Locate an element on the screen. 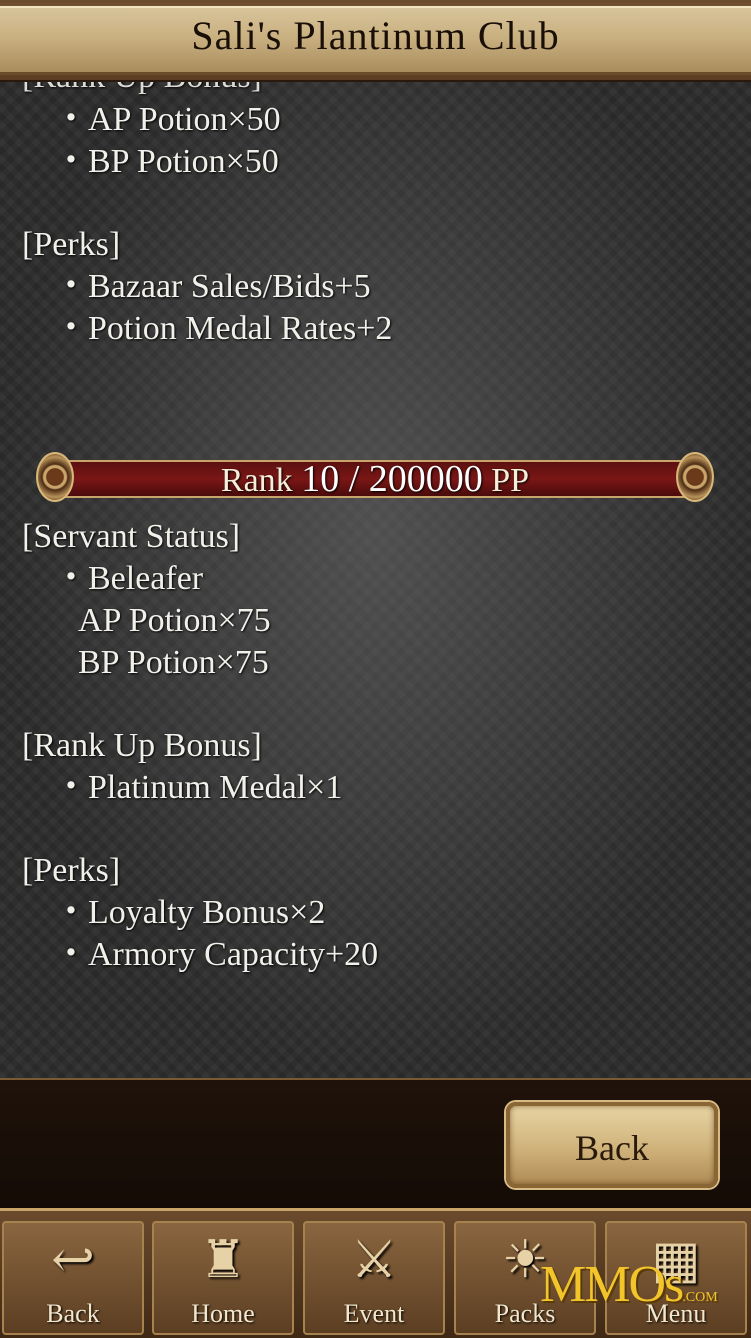 The image size is (751, 1338). title-bar: Sali's Plantinum Club is located at coordinates (375, 41).